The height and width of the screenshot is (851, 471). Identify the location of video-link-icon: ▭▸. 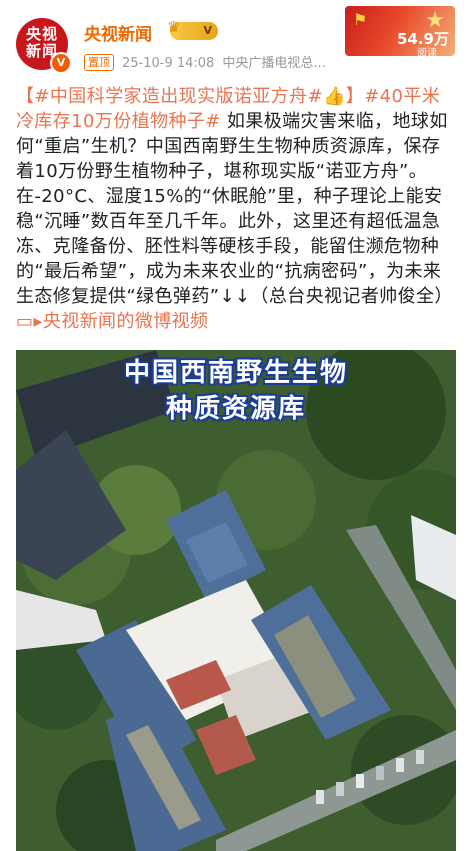
(29, 321).